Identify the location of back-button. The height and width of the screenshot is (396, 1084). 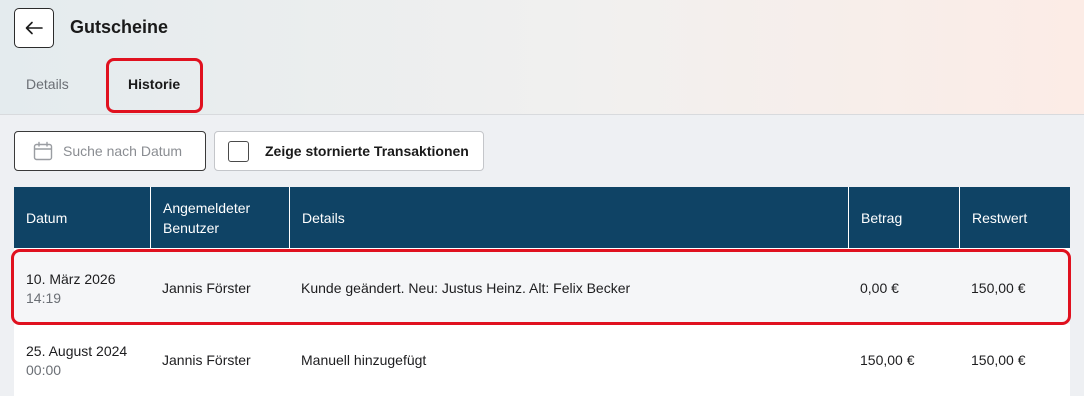
(34, 28).